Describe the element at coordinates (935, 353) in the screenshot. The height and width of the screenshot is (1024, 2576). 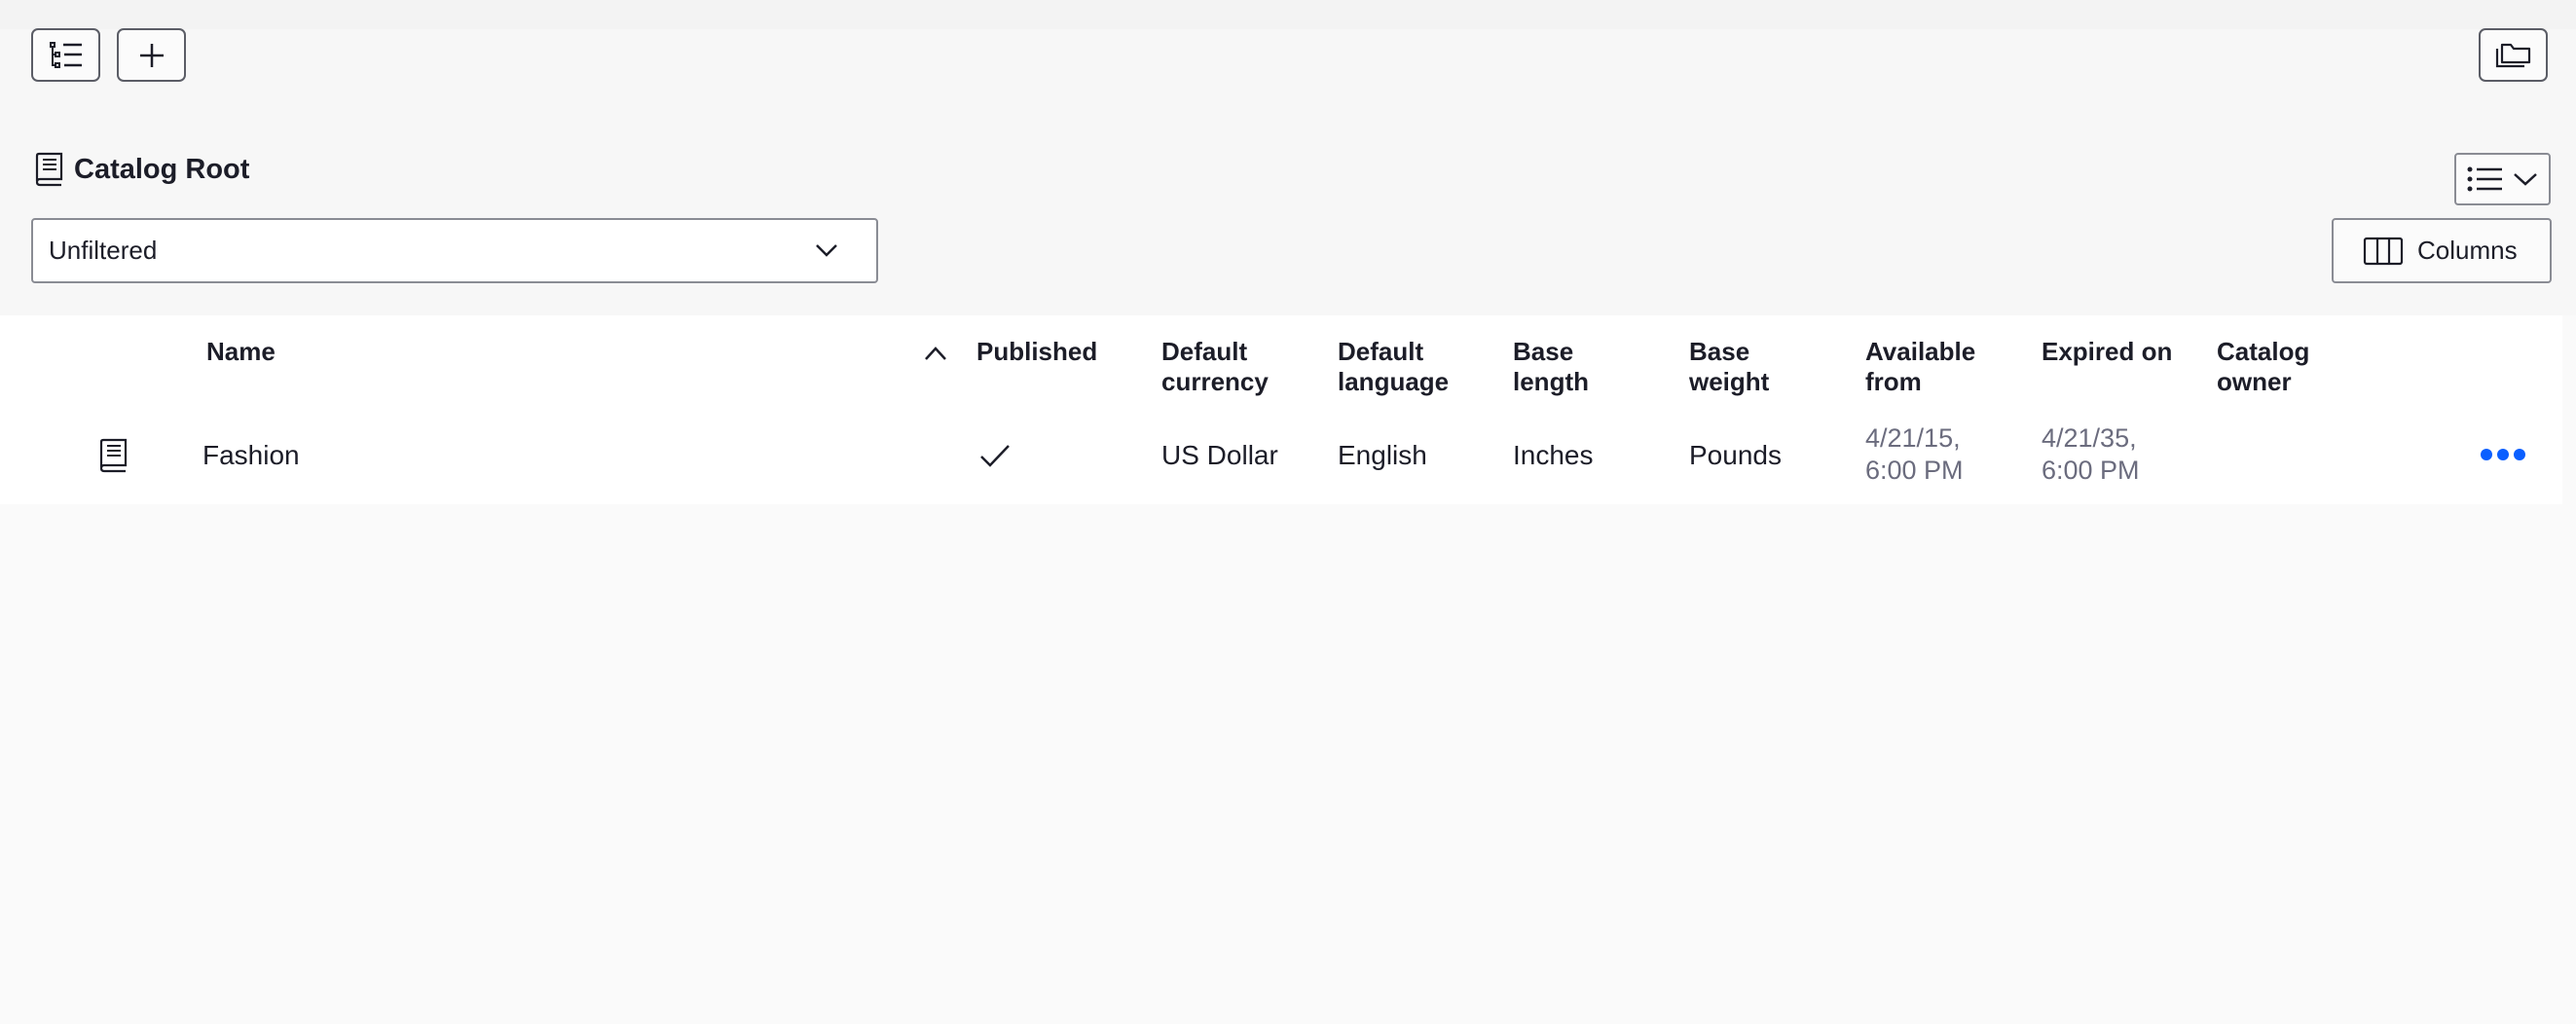
I see `sort-ascending-icon` at that location.